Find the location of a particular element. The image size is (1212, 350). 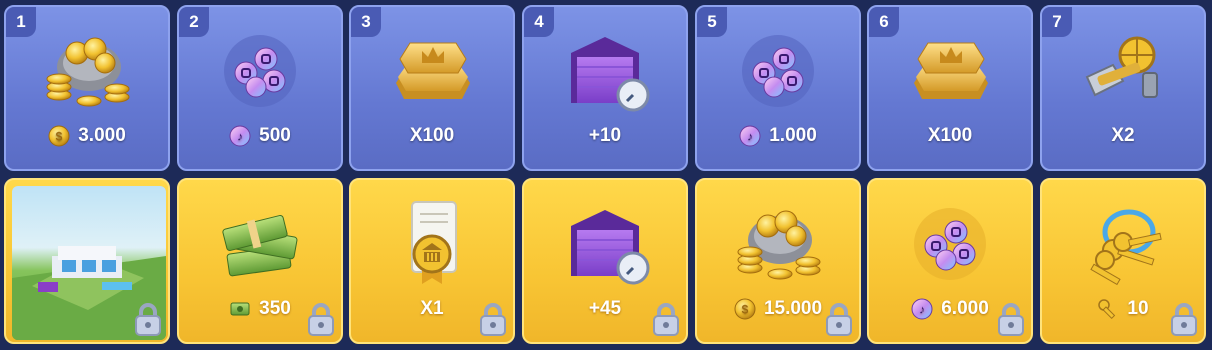

day-number: 1 is located at coordinates (21, 22).